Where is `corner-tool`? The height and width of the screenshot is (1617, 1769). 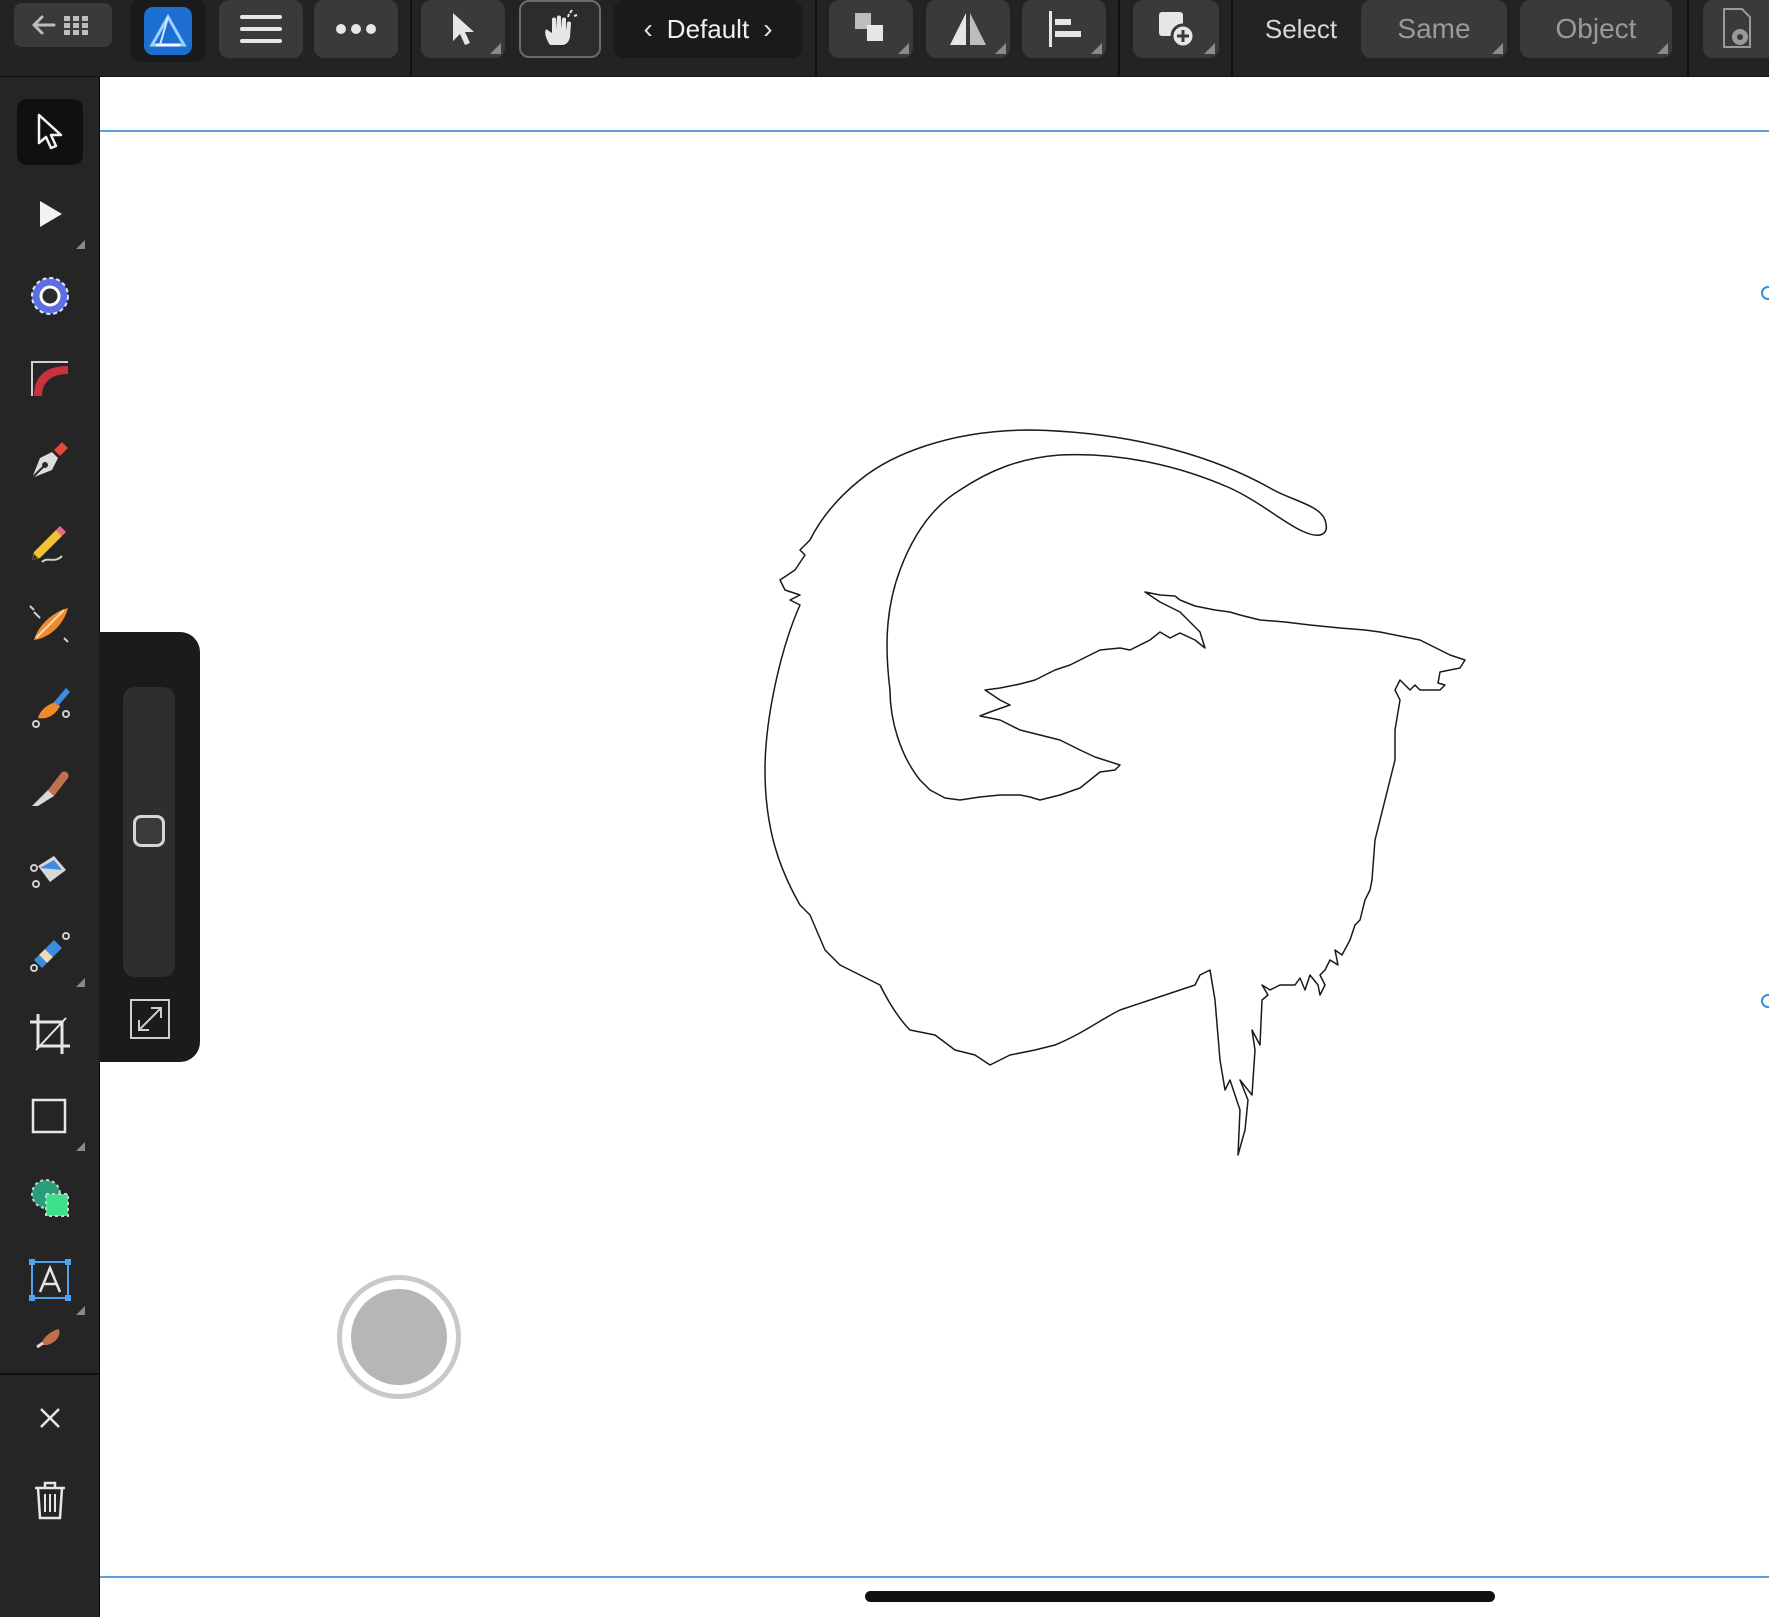
corner-tool is located at coordinates (50, 296).